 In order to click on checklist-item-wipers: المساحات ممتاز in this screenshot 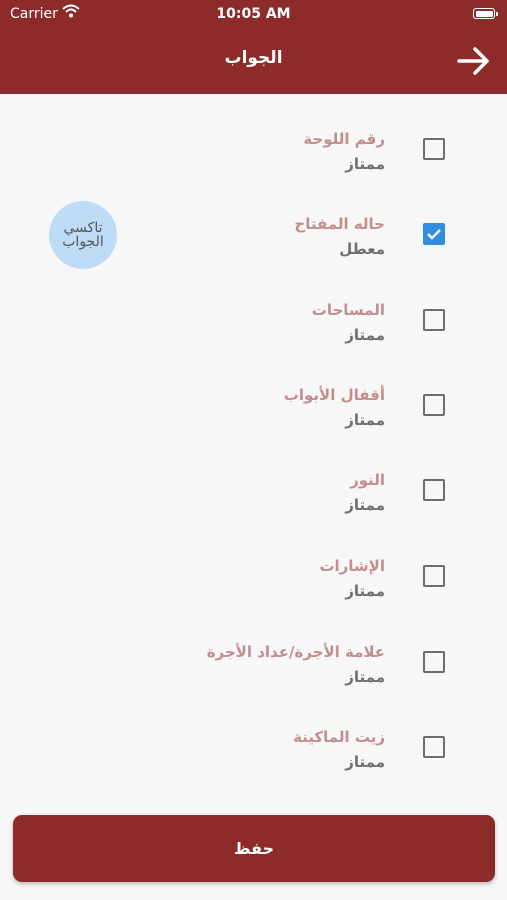, I will do `click(253, 344)`.